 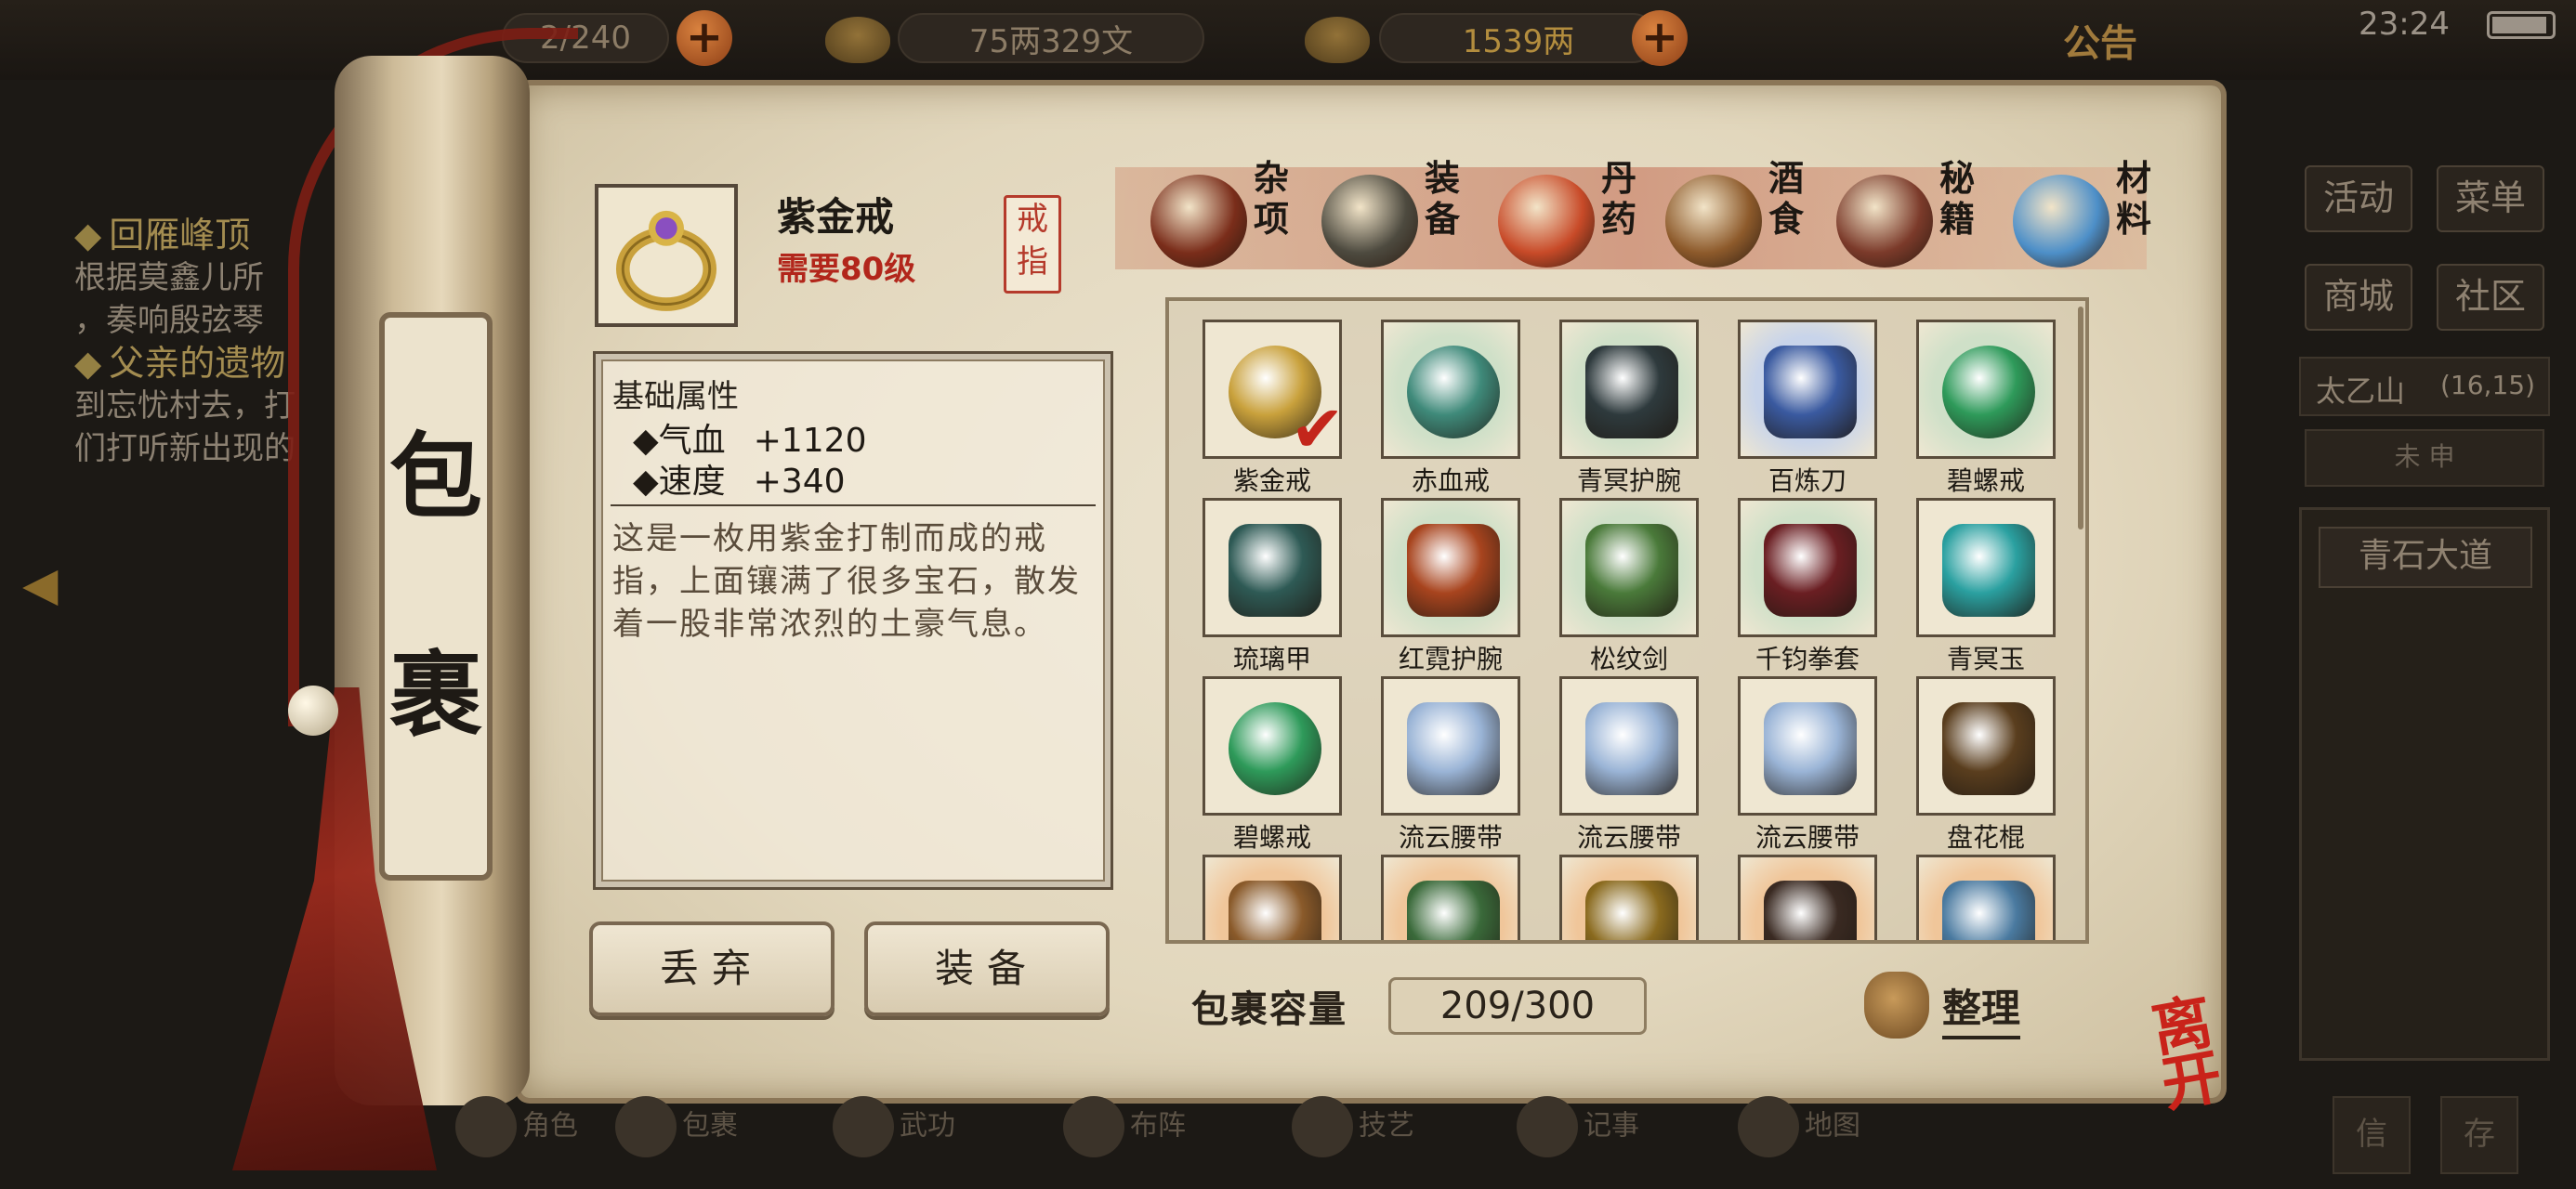 I want to click on books-icon, so click(x=1884, y=221).